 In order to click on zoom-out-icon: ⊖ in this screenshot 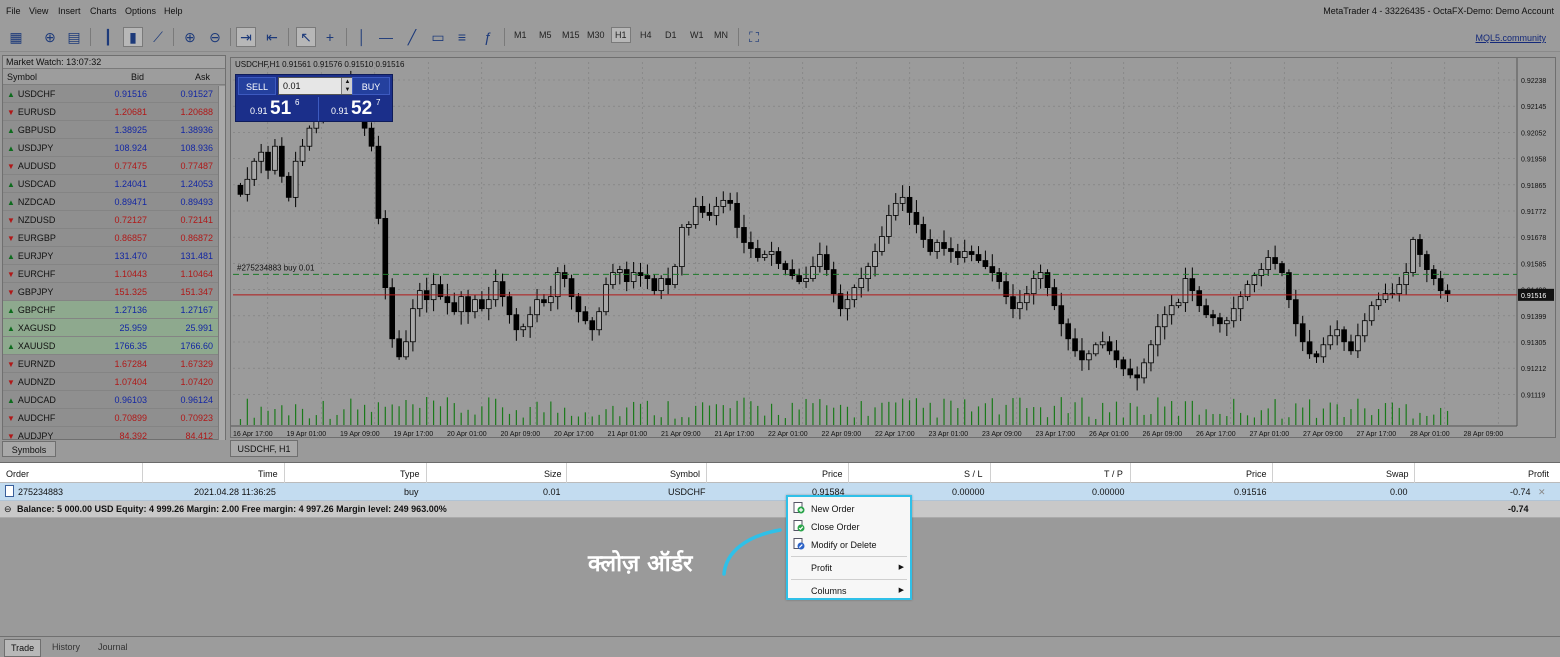, I will do `click(215, 37)`.